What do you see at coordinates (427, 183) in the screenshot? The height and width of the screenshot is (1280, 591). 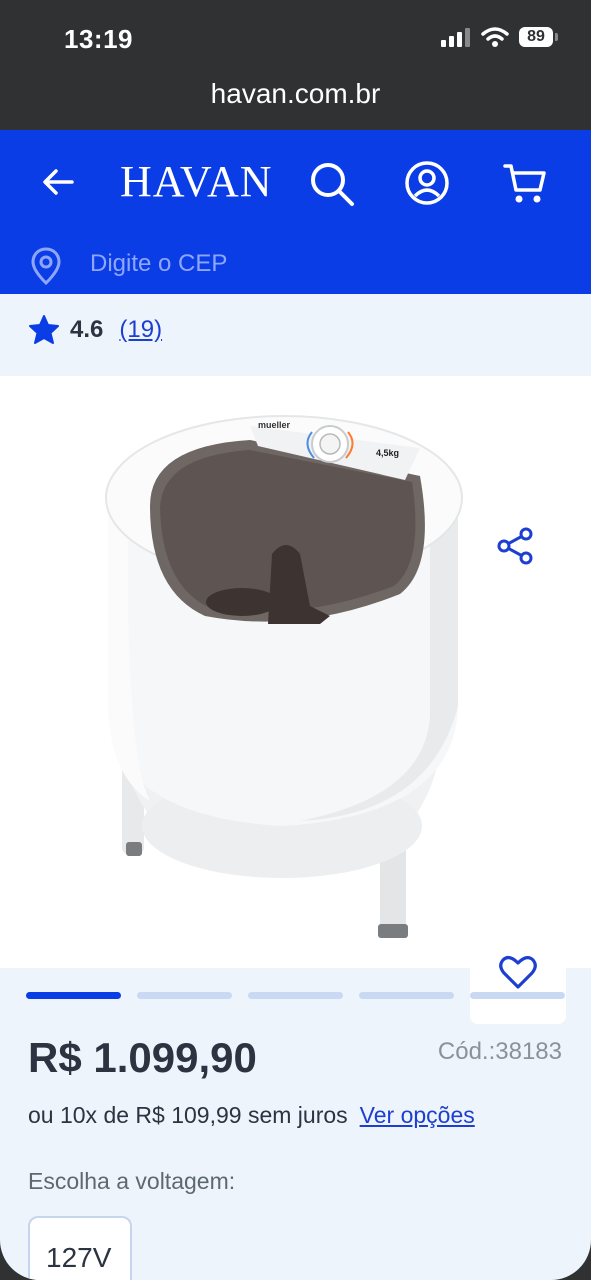 I see `user-account-icon` at bounding box center [427, 183].